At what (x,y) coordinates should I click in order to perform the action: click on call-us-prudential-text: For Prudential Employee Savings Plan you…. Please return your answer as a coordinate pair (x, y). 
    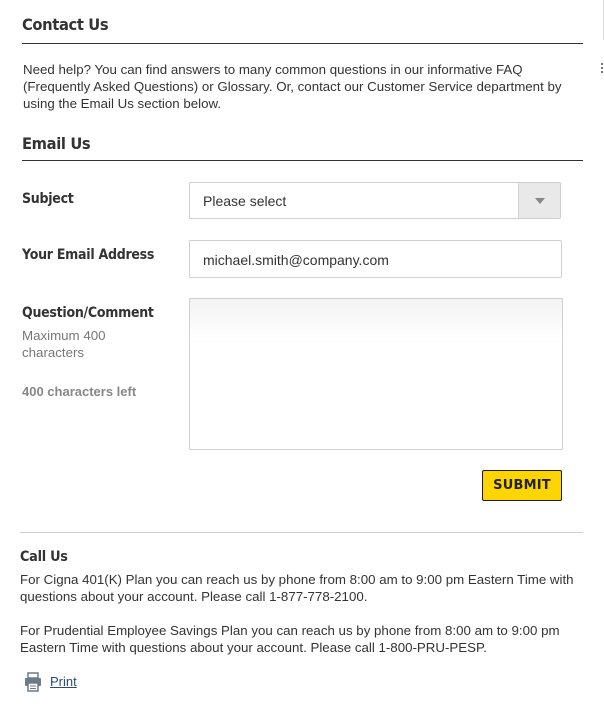
    Looking at the image, I should click on (290, 639).